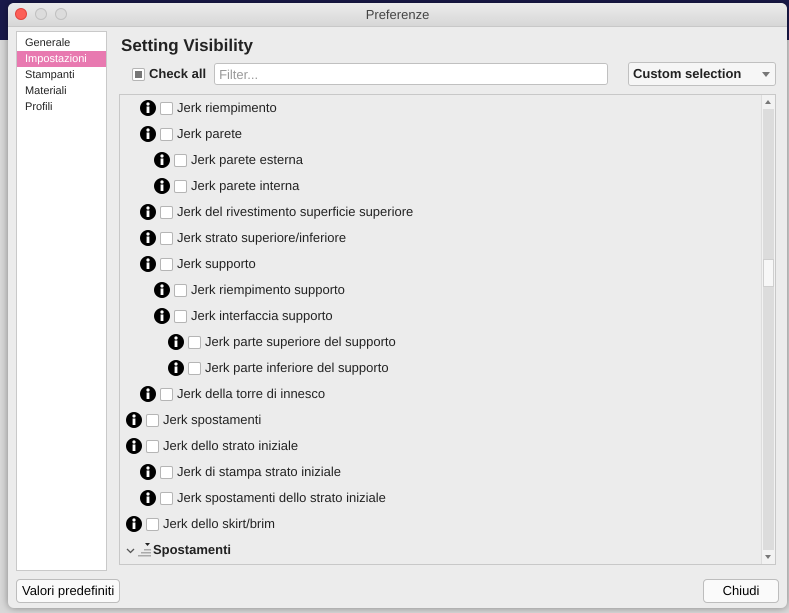 This screenshot has height=613, width=789. What do you see at coordinates (768, 273) in the screenshot?
I see `scroll-thumb` at bounding box center [768, 273].